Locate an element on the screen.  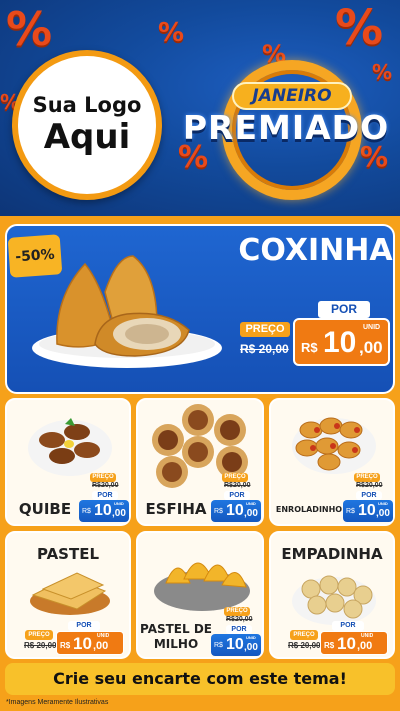
product-name-line1: PASTEL DE is located at coordinates (176, 629).